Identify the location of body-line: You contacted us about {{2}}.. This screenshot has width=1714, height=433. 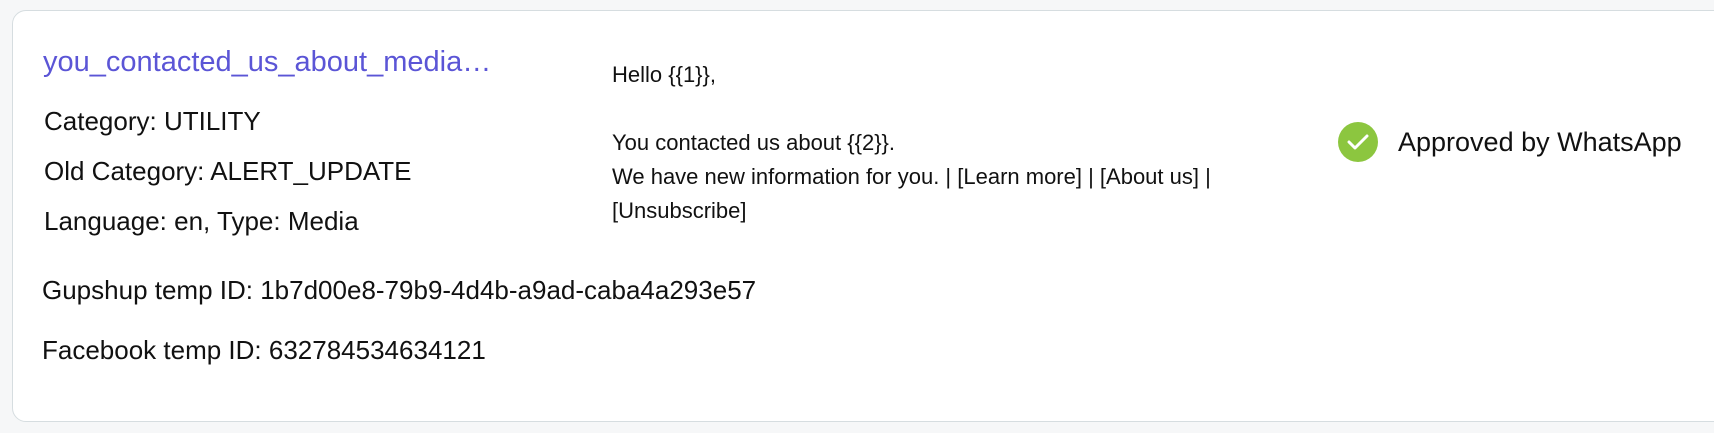
(754, 142).